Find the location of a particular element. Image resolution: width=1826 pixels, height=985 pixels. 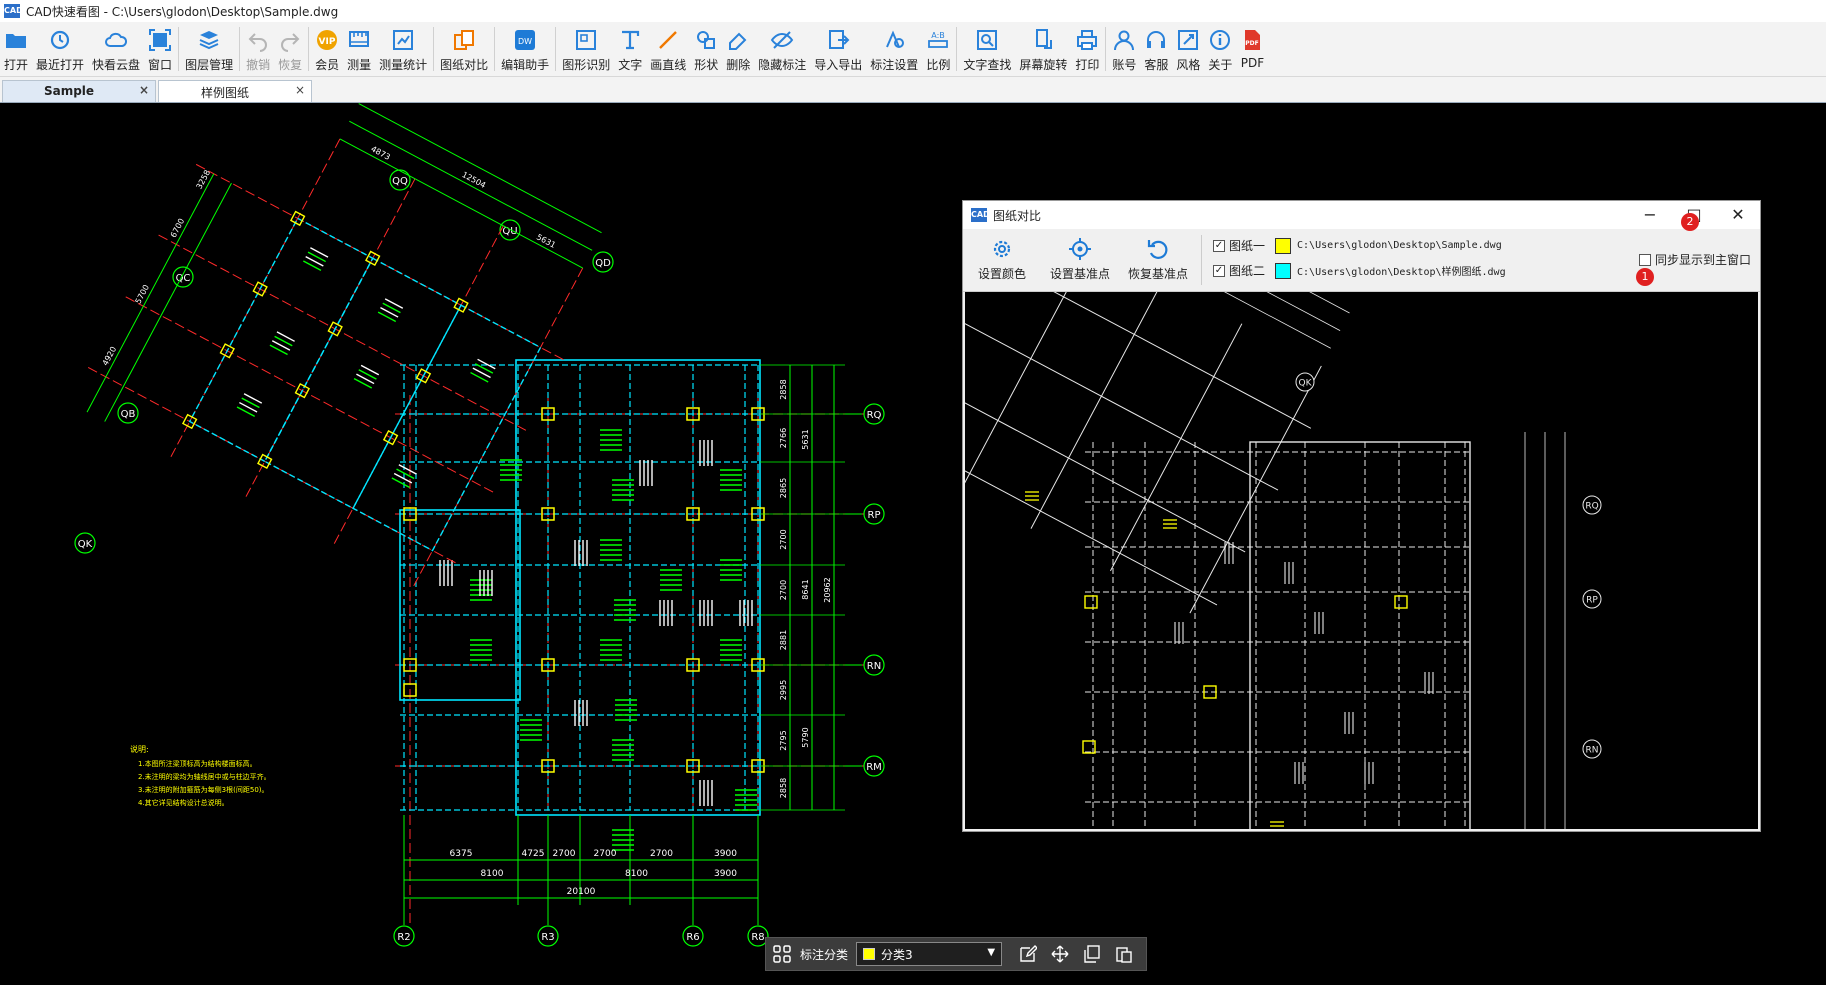

dim-text: 2858 is located at coordinates (783, 788).